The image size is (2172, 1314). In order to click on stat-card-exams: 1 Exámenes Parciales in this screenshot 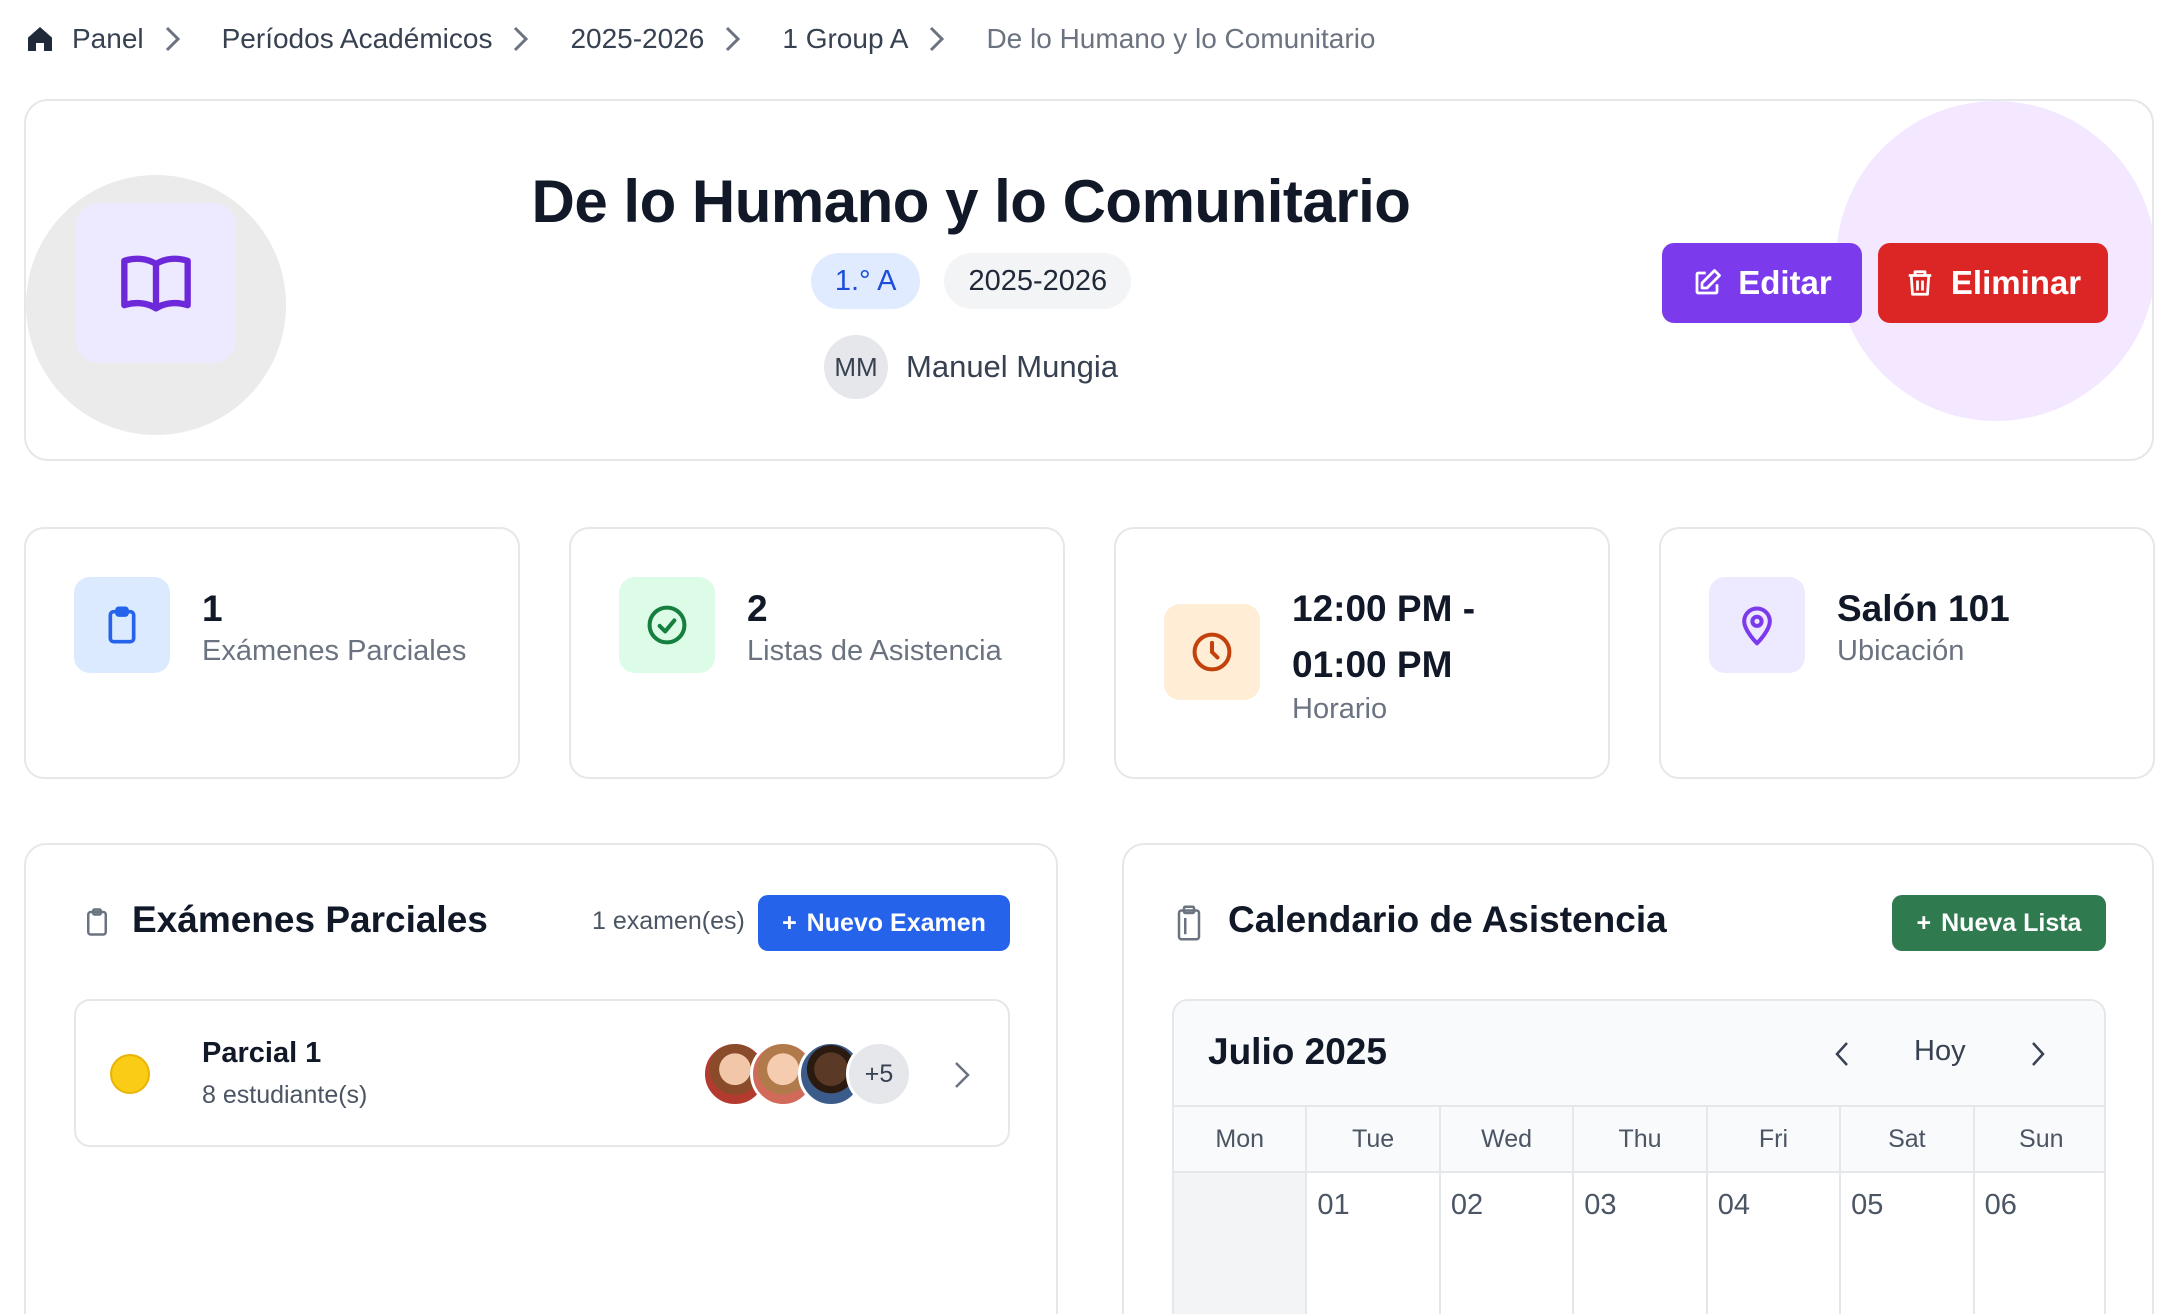, I will do `click(272, 653)`.